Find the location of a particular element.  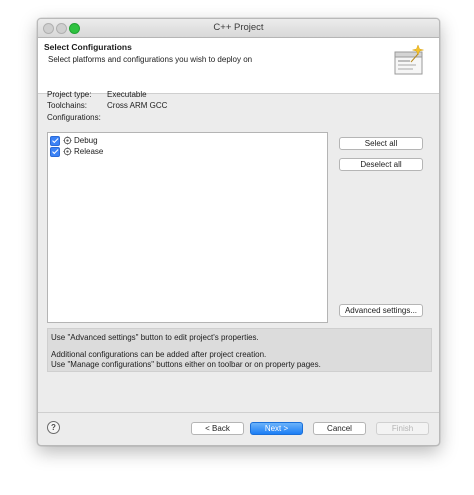

title-bar: C++ Project is located at coordinates (238, 28).